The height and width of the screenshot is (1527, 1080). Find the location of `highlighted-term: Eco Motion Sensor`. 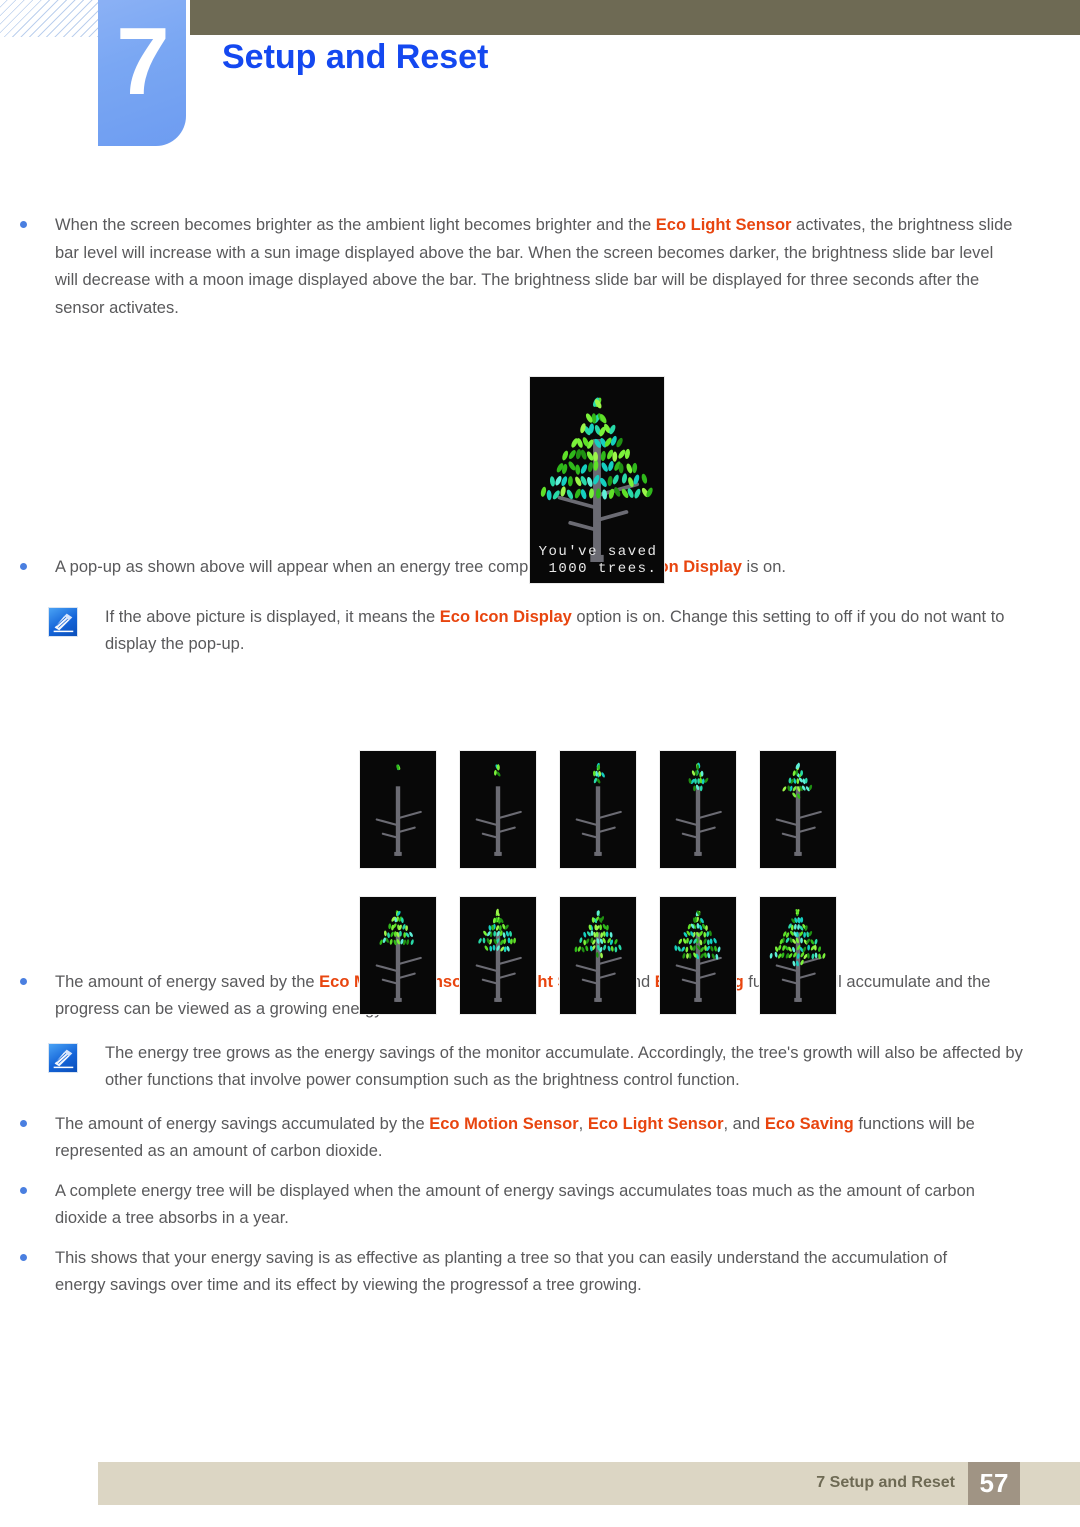

highlighted-term: Eco Motion Sensor is located at coordinates (504, 1123).